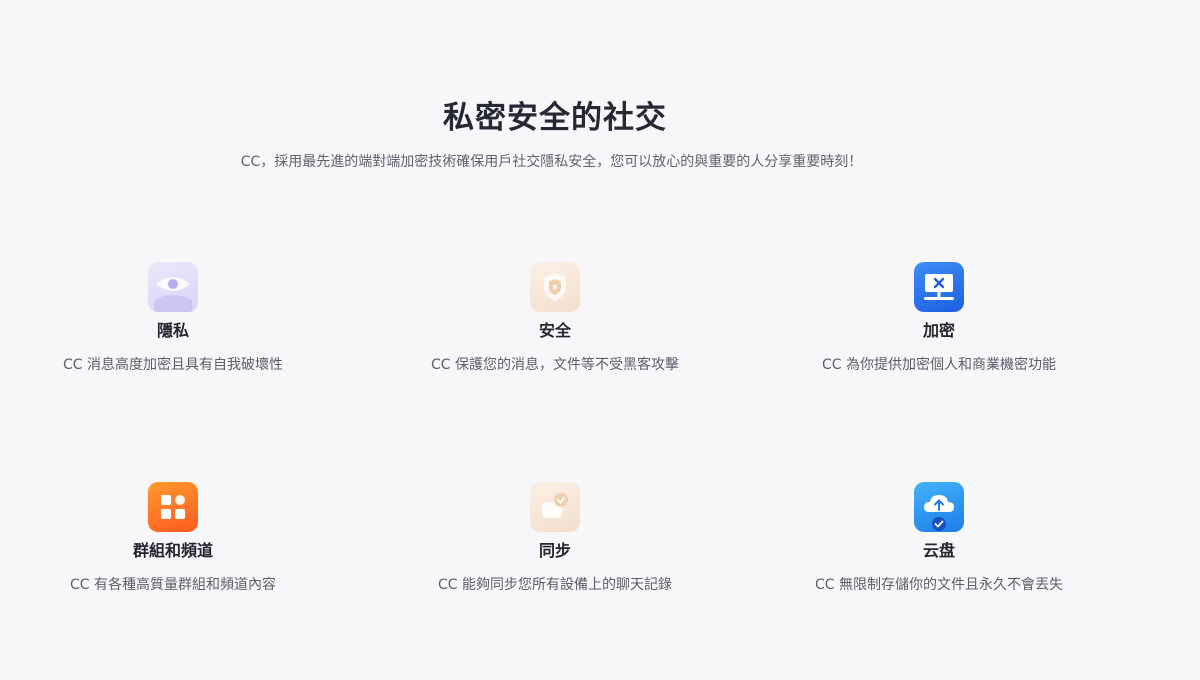  What do you see at coordinates (555, 538) in the screenshot?
I see `feature-sync: 同步 CC 能夠同步您所有設備上的聊天記錄` at bounding box center [555, 538].